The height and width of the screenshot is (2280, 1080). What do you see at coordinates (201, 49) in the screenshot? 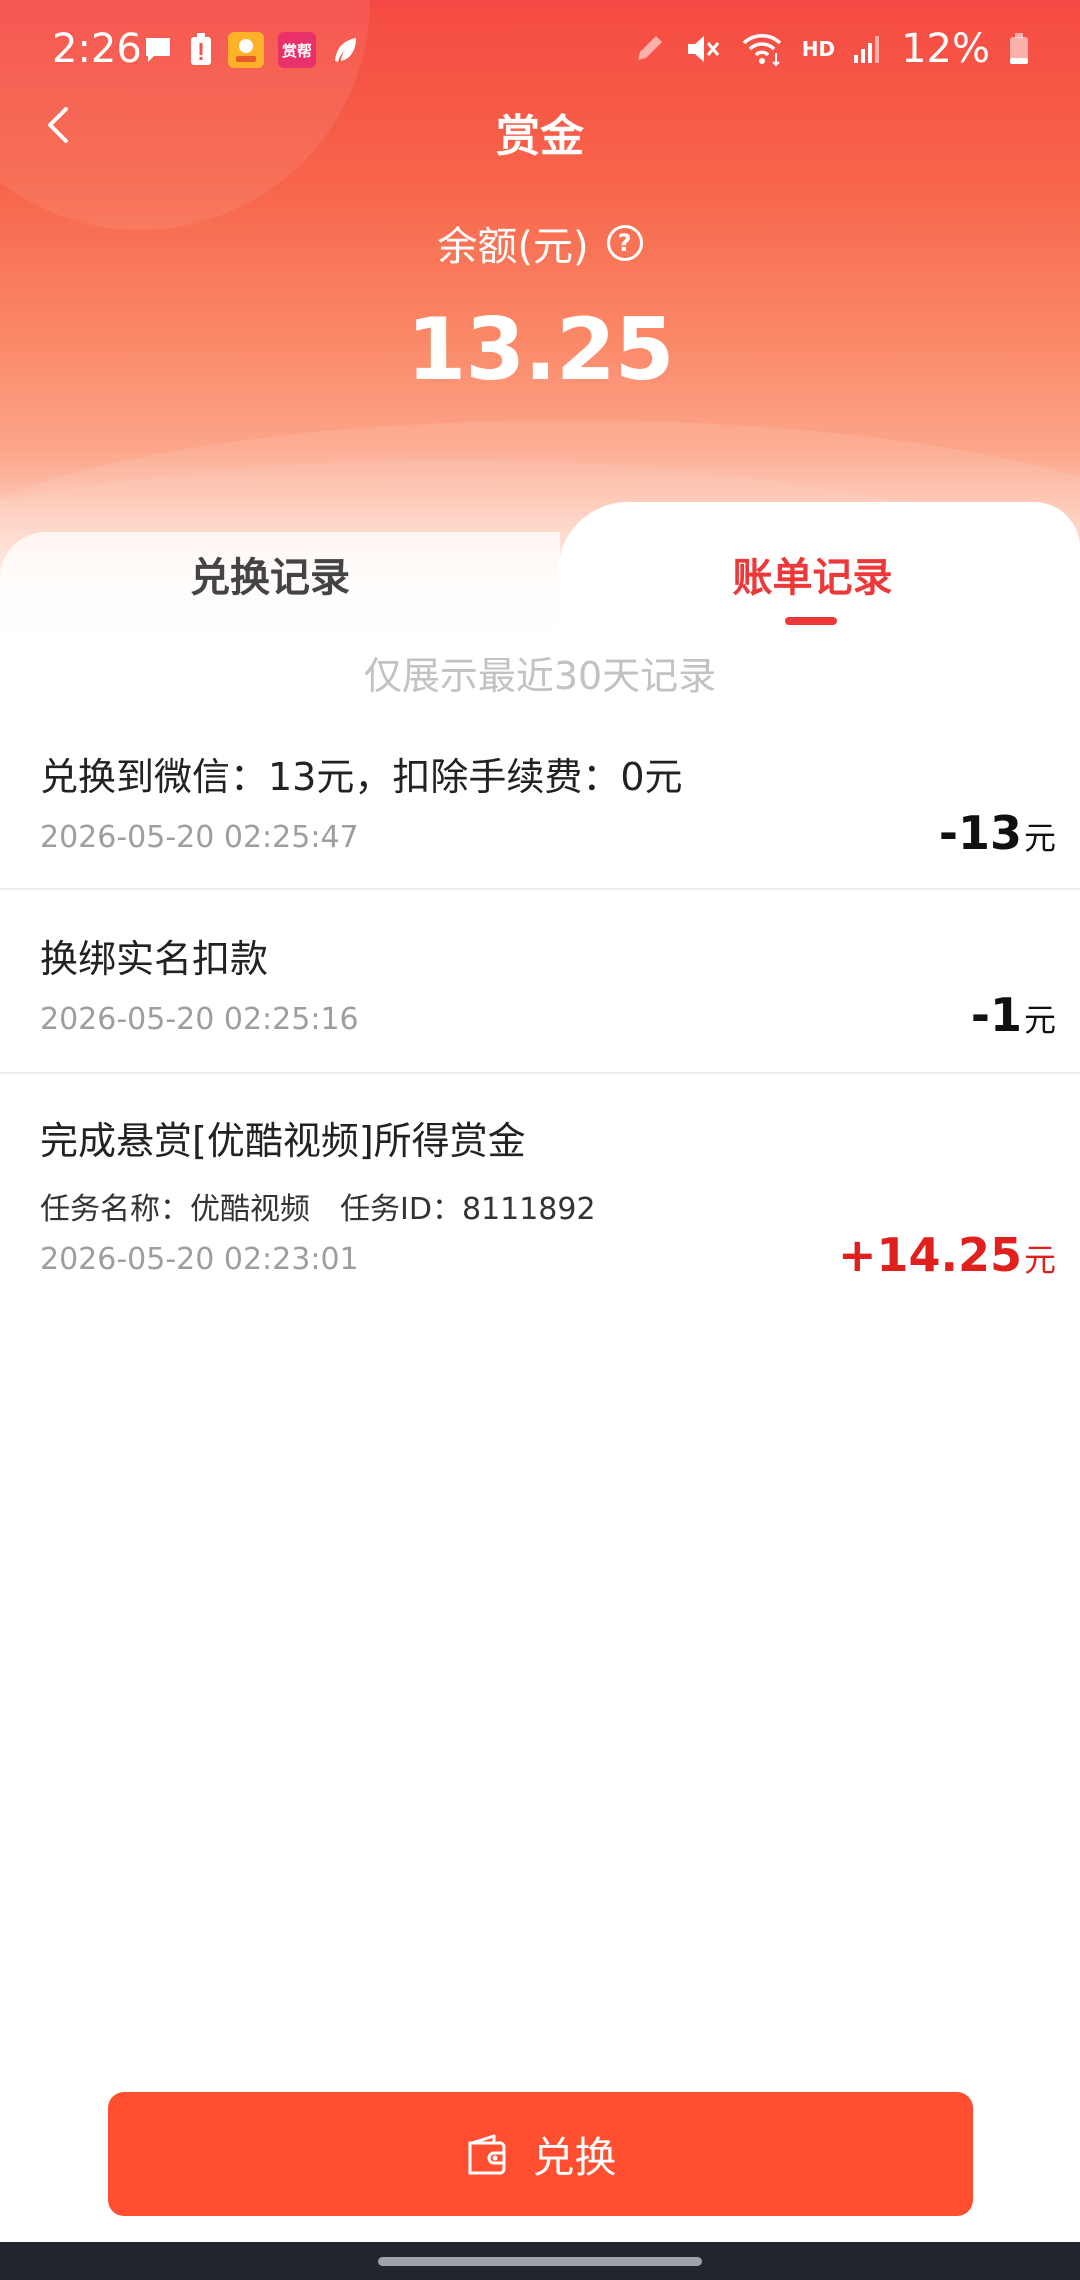
I see `battery-alert-icon` at bounding box center [201, 49].